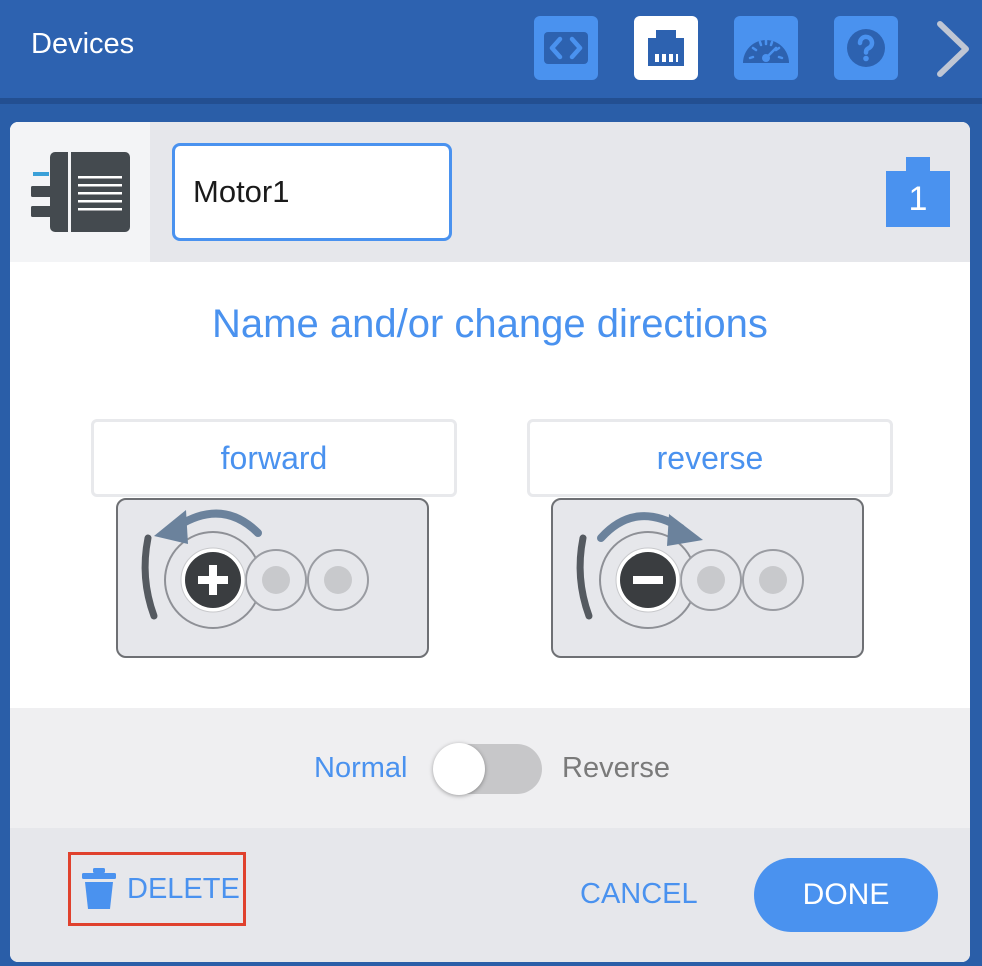 This screenshot has width=982, height=966. Describe the element at coordinates (255, 569) in the screenshot. I see `forward-rotation-icon` at that location.